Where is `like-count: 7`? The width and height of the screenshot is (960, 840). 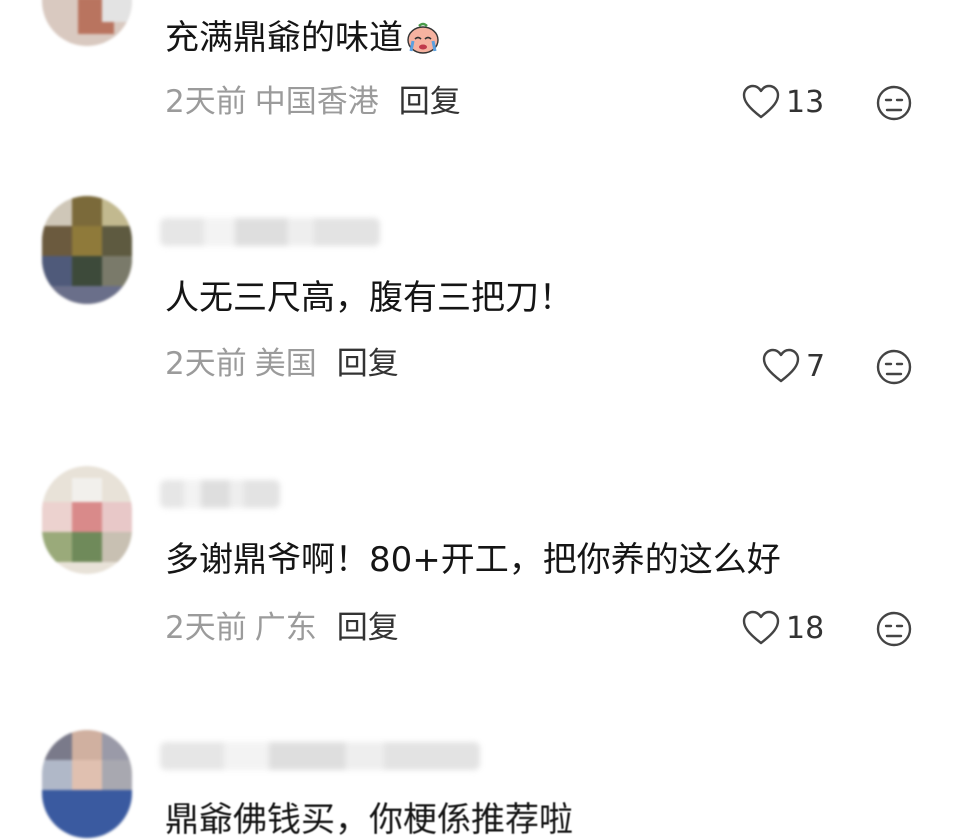 like-count: 7 is located at coordinates (816, 366).